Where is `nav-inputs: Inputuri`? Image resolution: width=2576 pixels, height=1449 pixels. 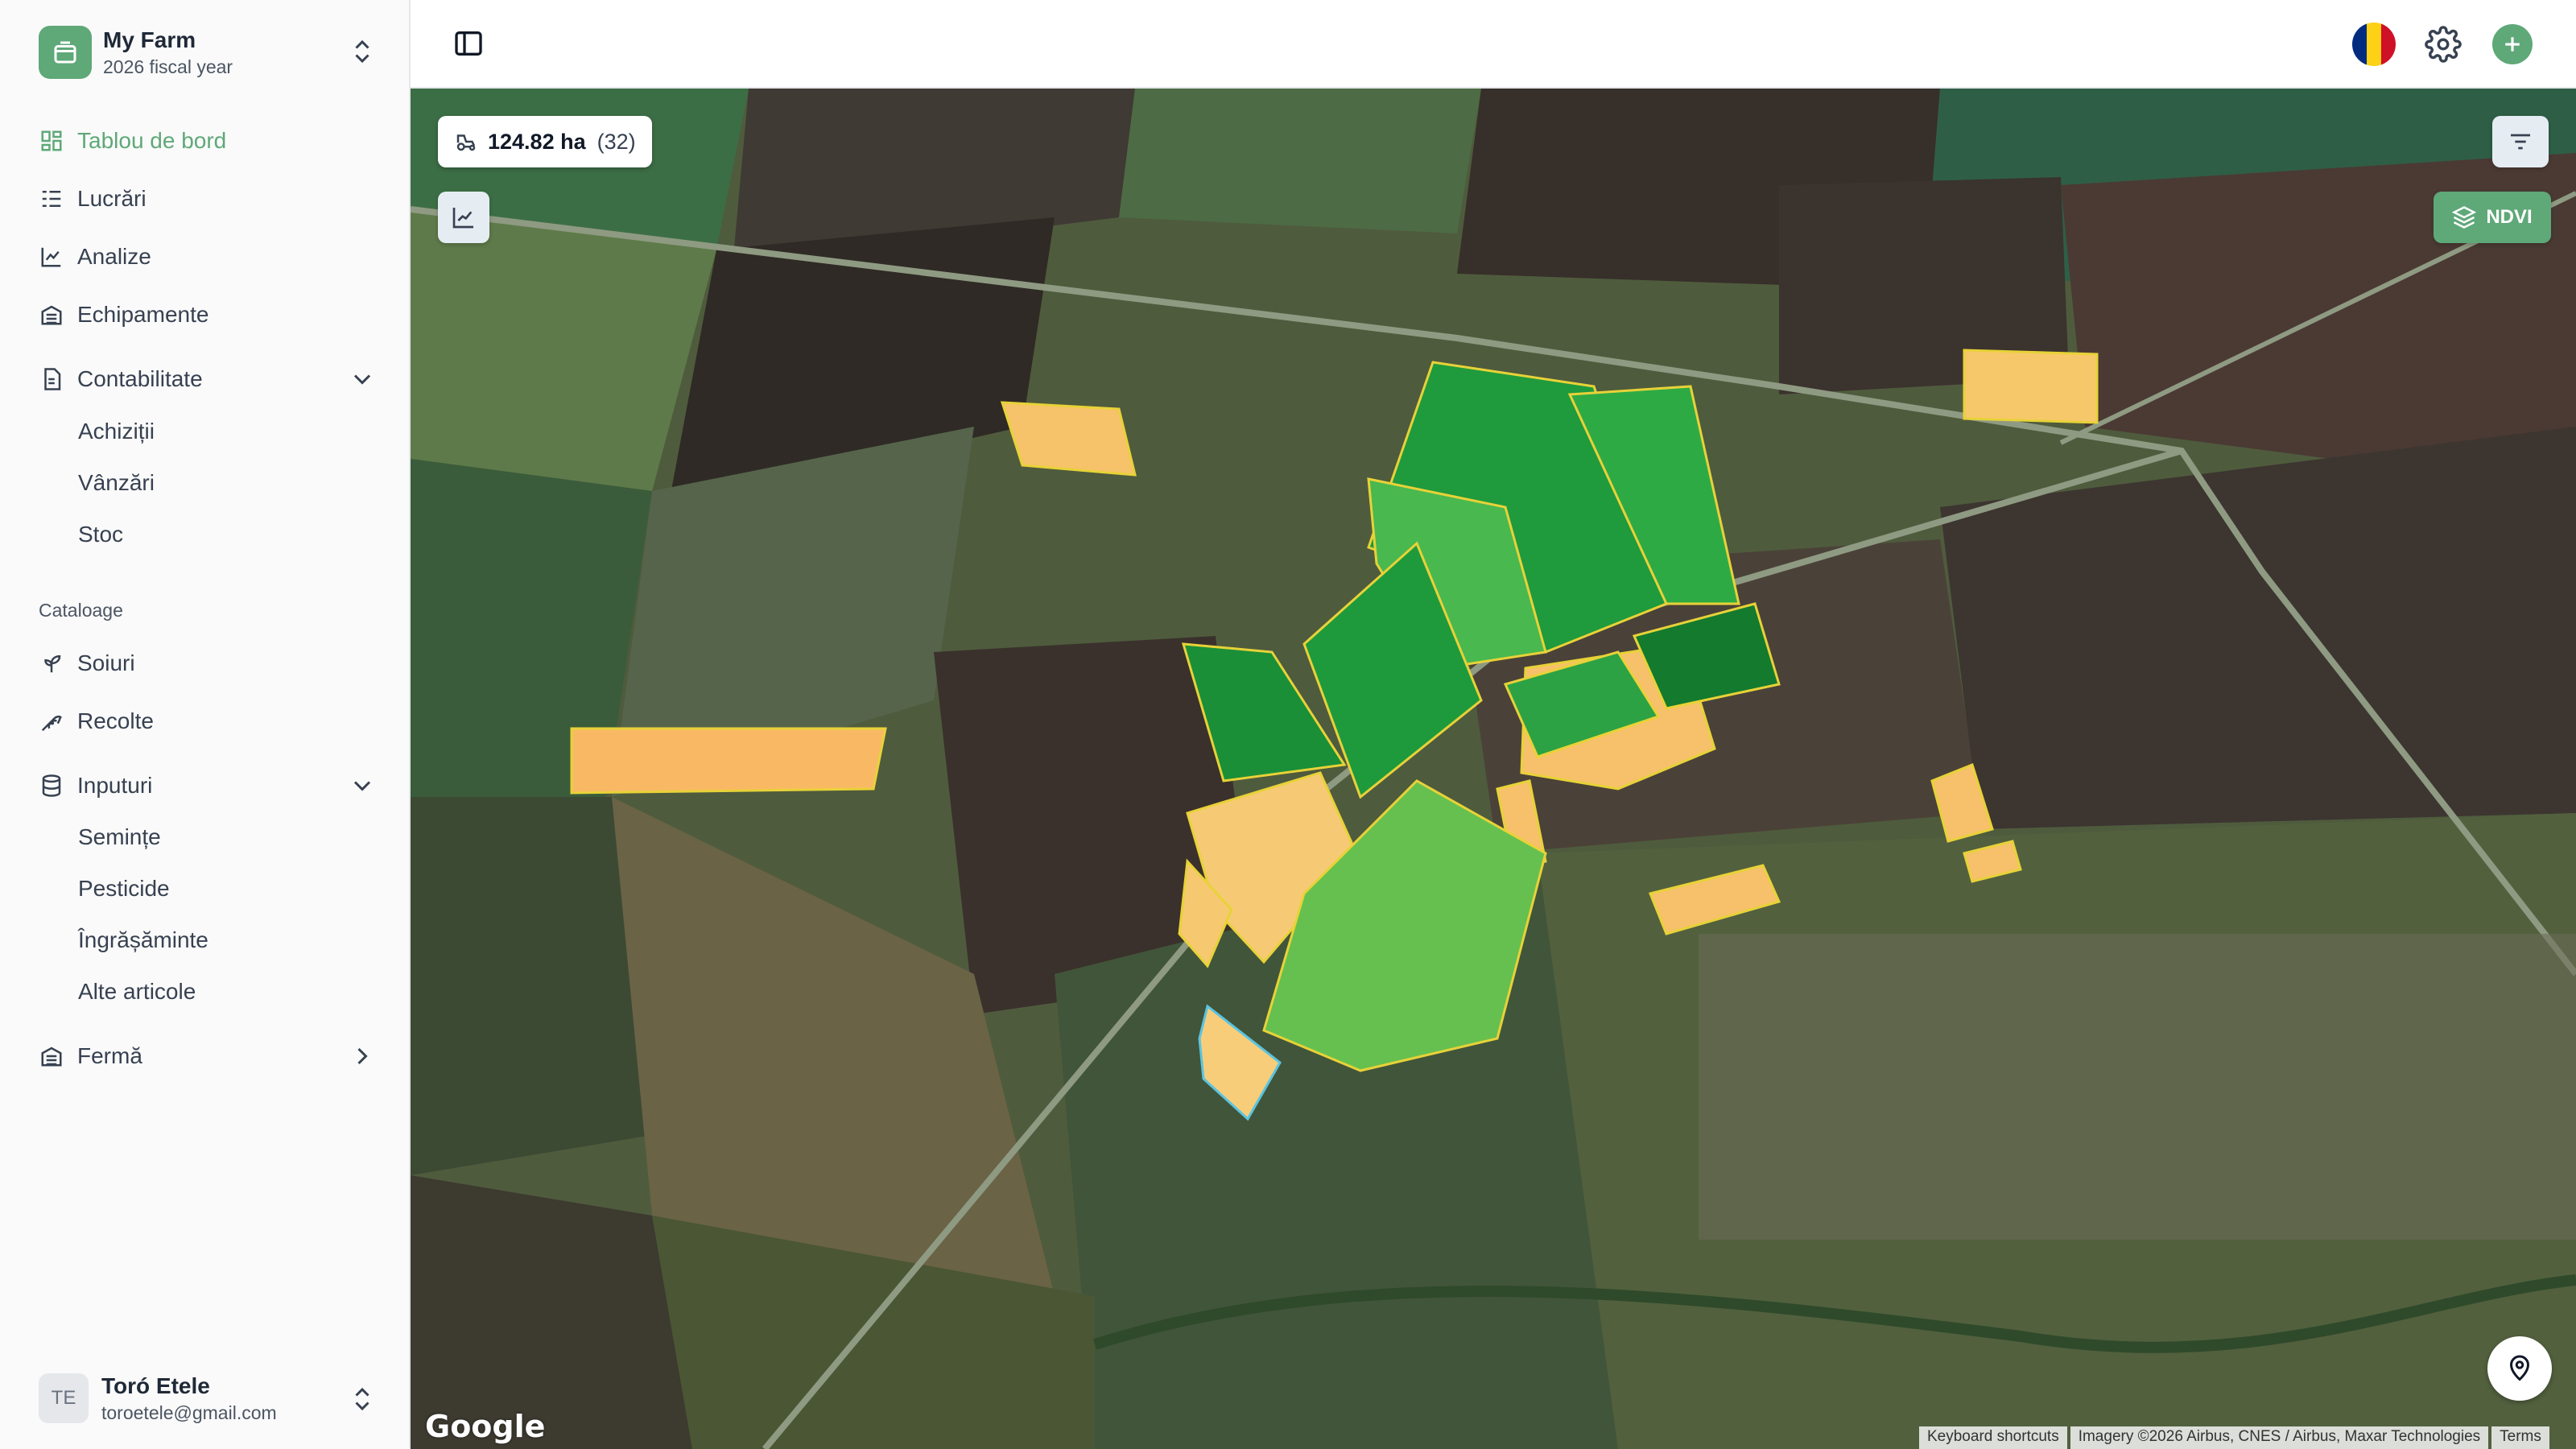 nav-inputs: Inputuri is located at coordinates (208, 785).